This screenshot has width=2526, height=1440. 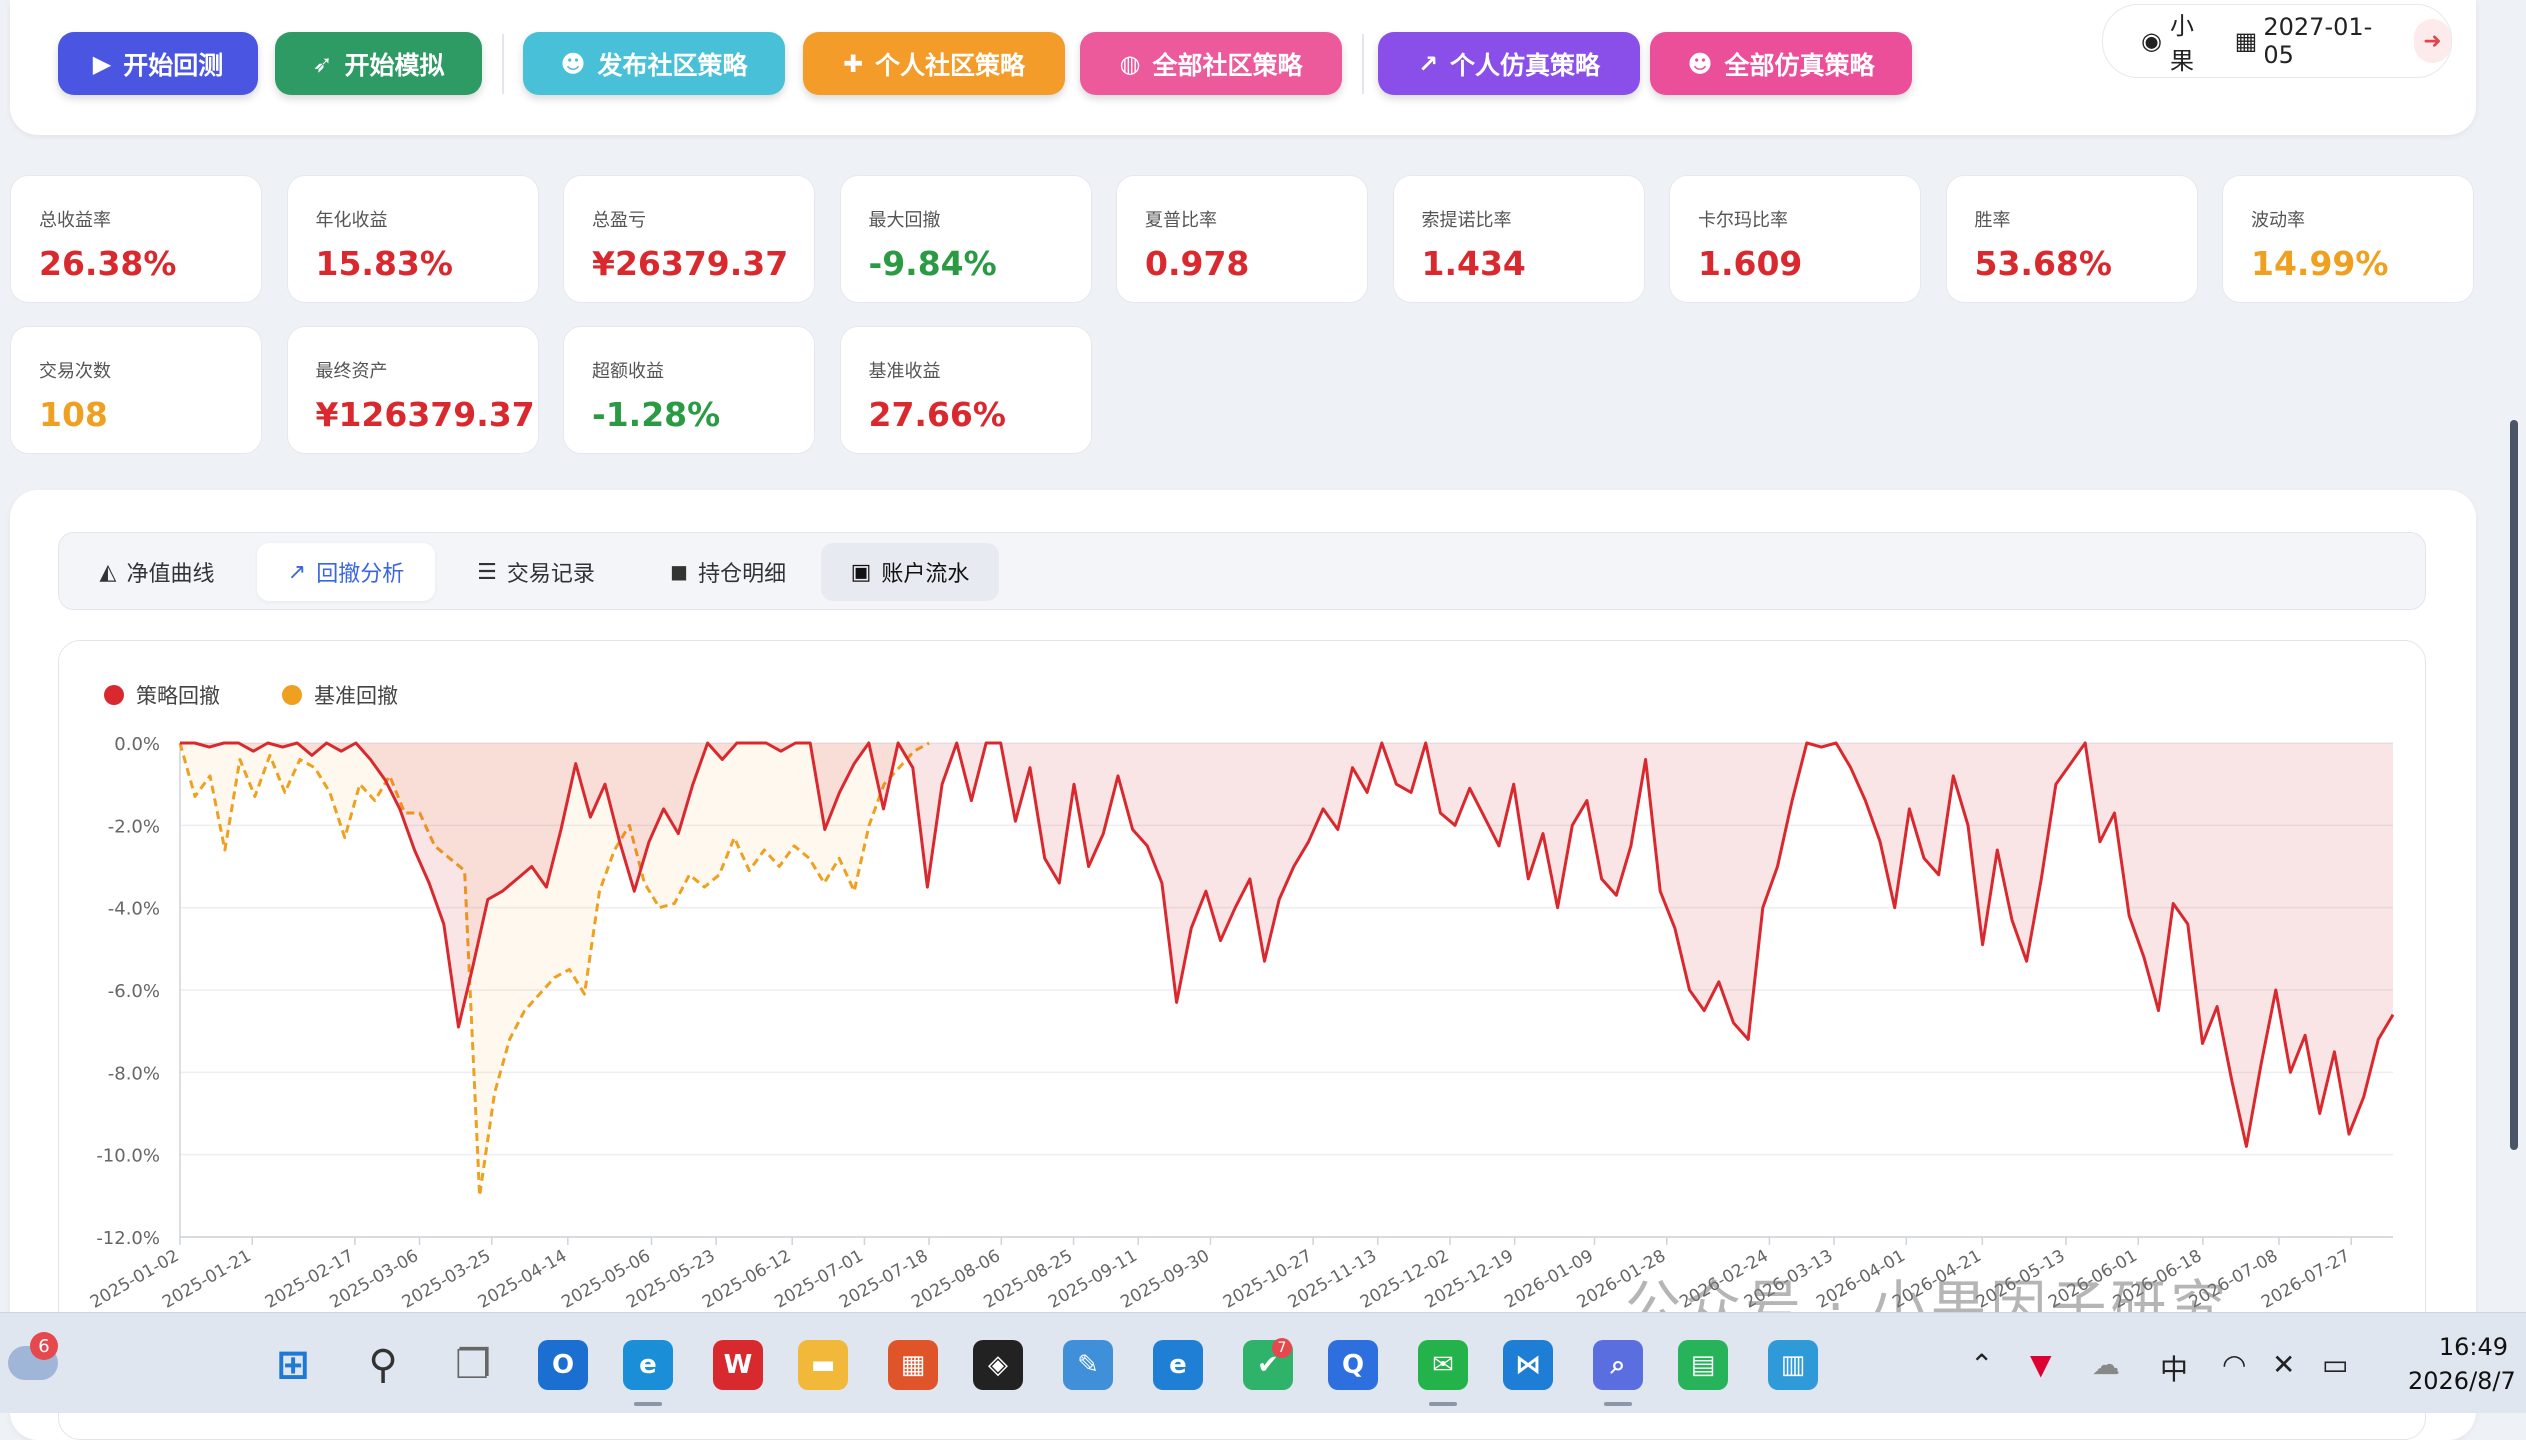 What do you see at coordinates (679, 572) in the screenshot?
I see `briefcase-icon: ◼` at bounding box center [679, 572].